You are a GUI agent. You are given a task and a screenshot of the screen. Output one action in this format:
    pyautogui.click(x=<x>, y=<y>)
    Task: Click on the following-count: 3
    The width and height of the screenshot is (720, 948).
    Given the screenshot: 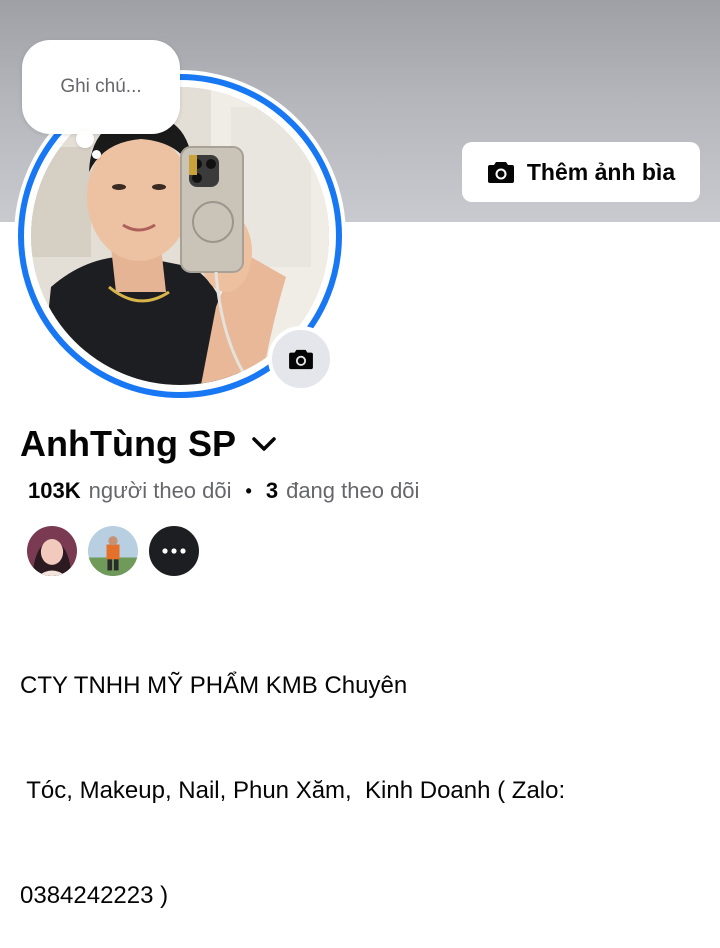 What is the action you would take?
    pyautogui.click(x=272, y=491)
    